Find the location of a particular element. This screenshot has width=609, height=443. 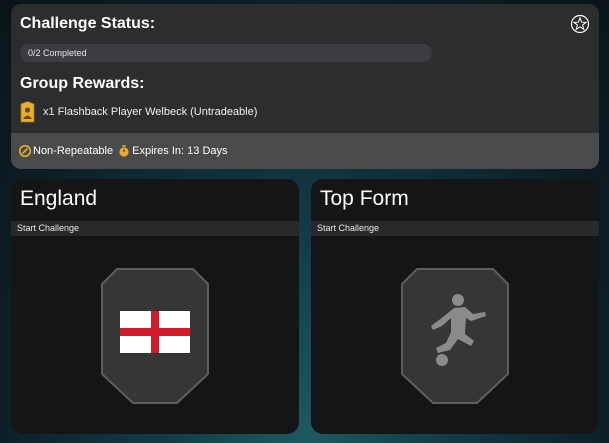

expires-tag: Expires In: 13 Days is located at coordinates (173, 151).